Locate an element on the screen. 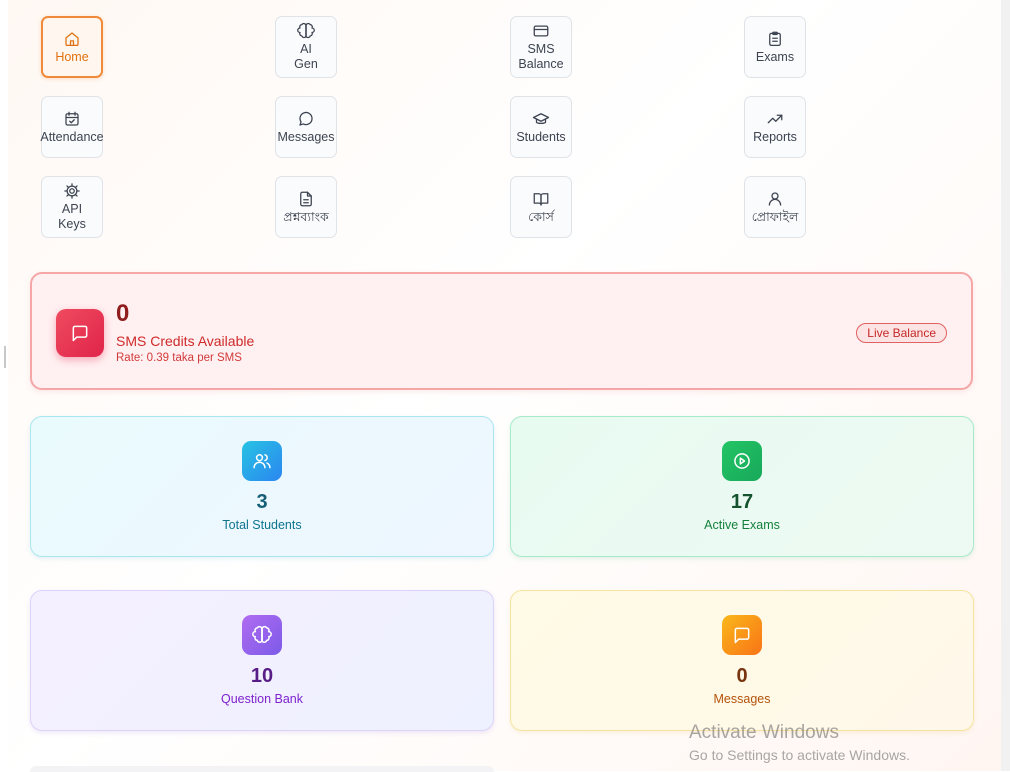 The height and width of the screenshot is (772, 1010). nav-profile-label: প্রোফাইল is located at coordinates (775, 216).